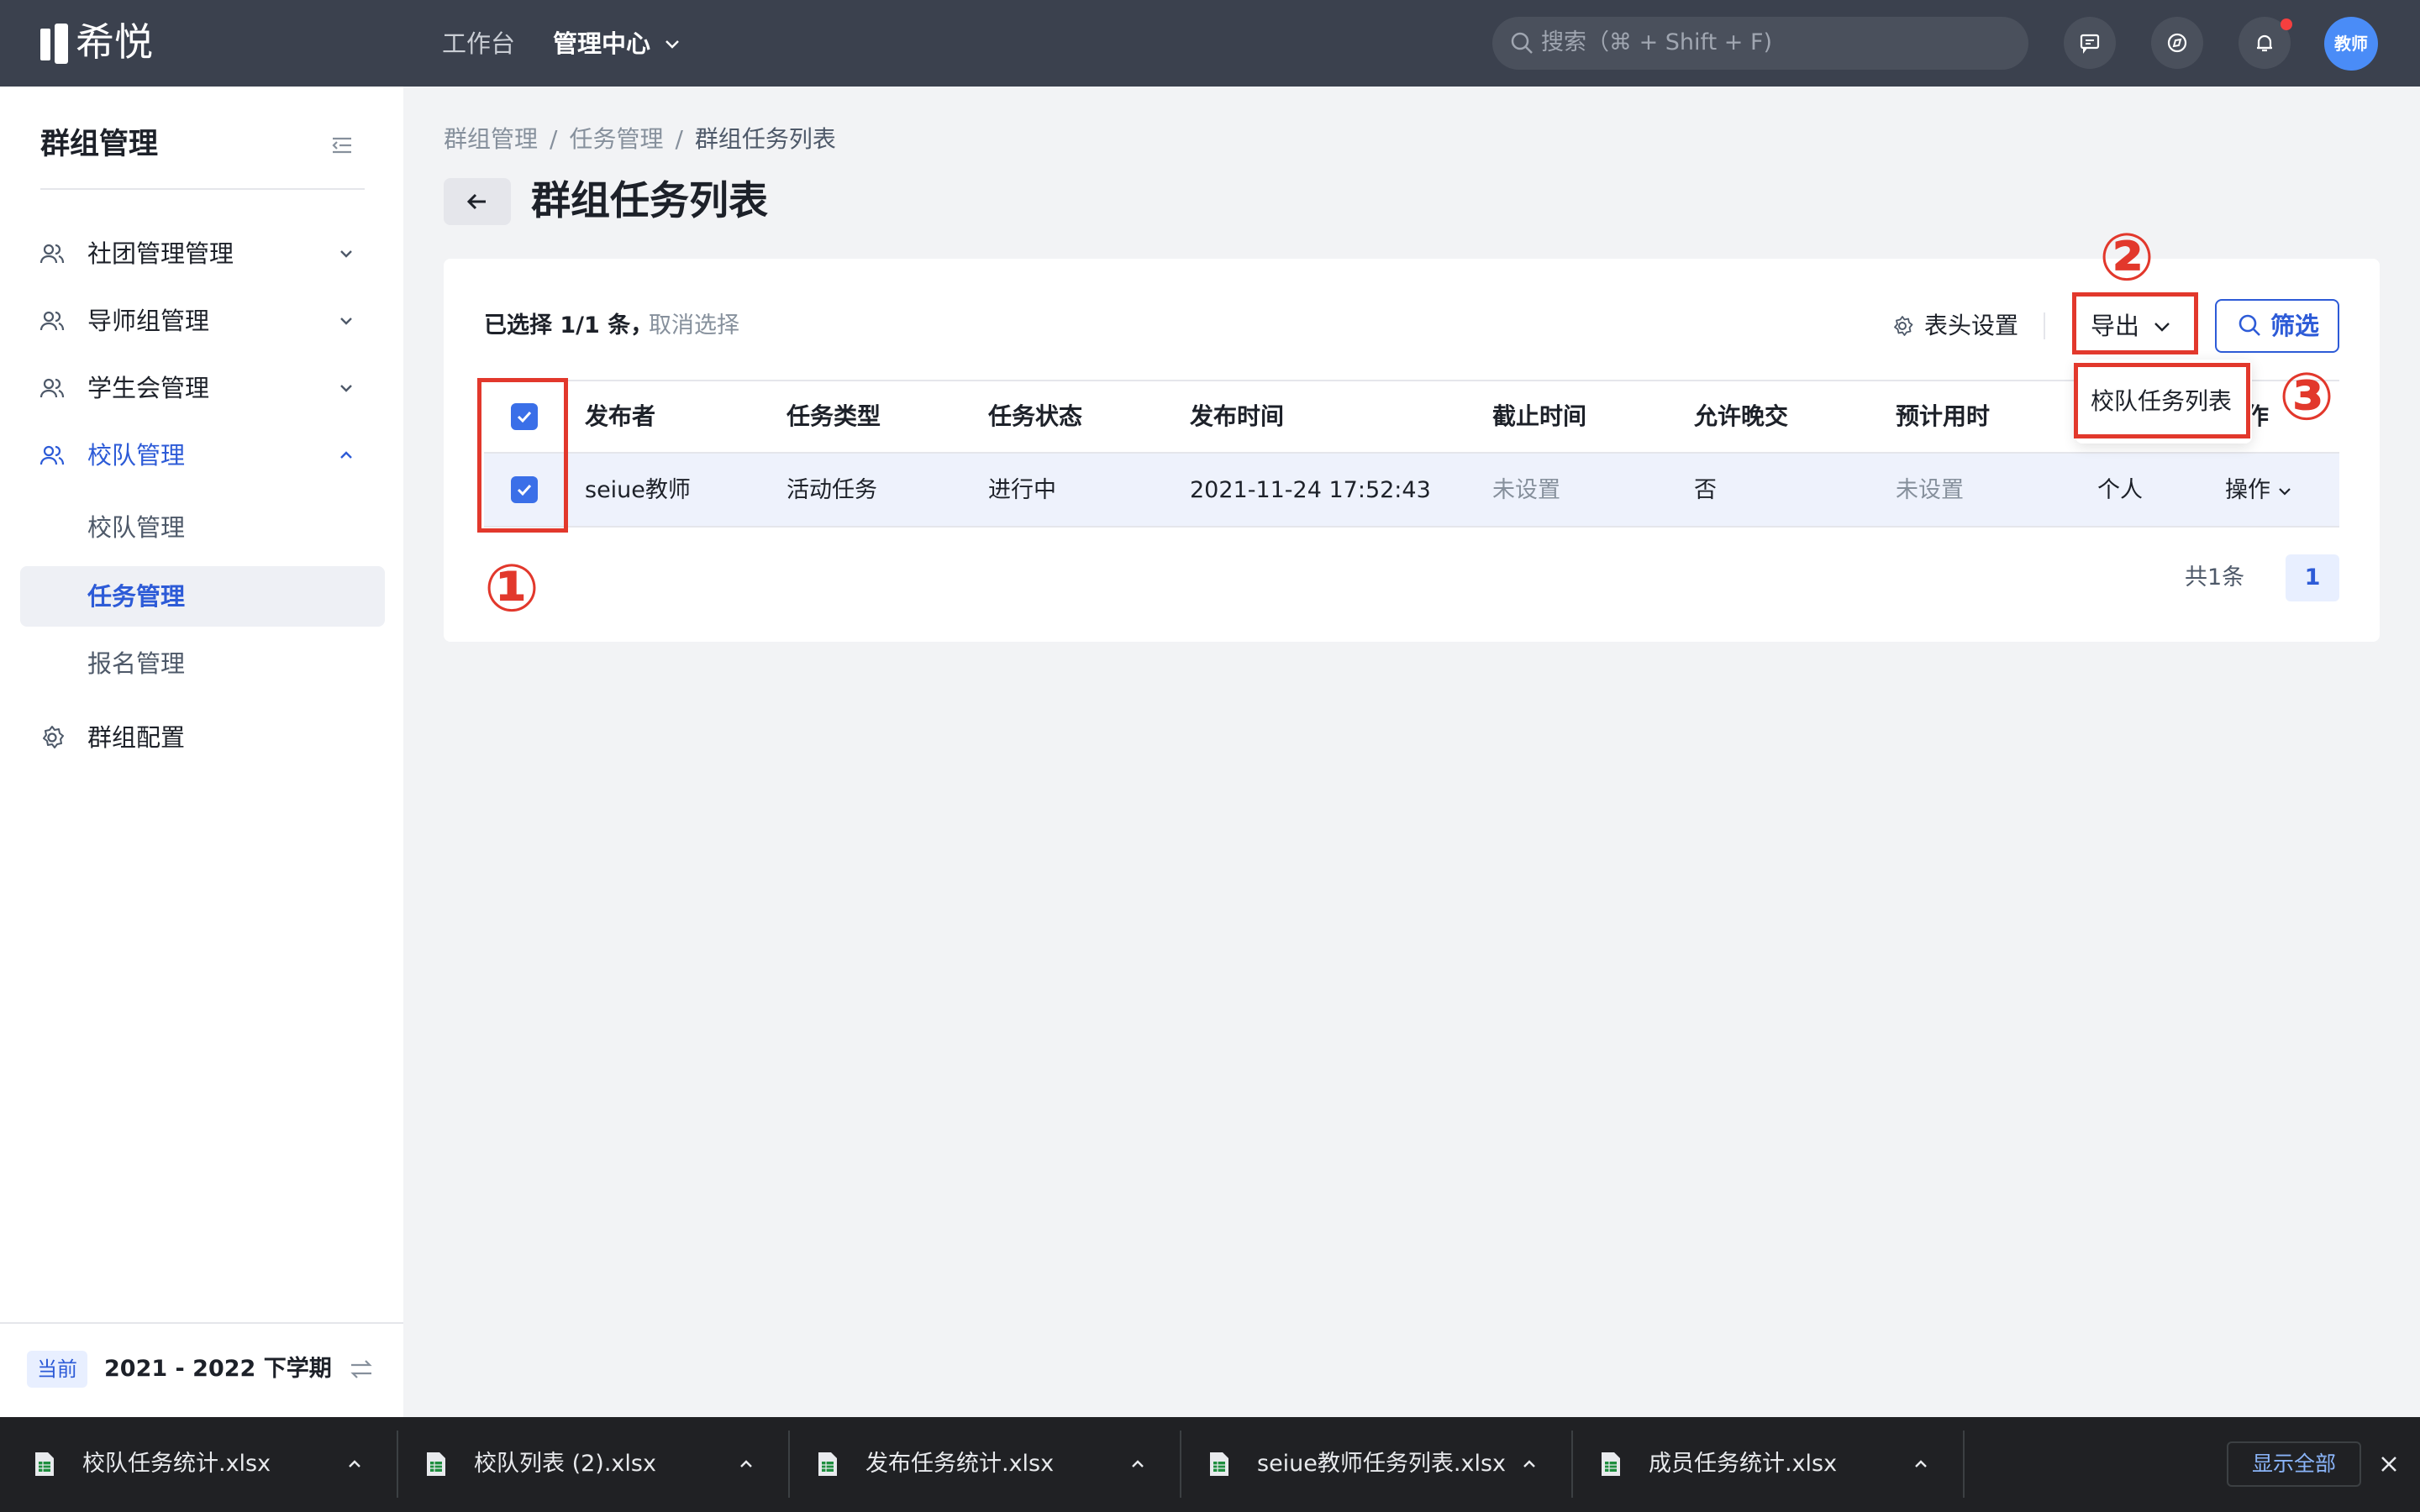 The width and height of the screenshot is (2420, 1512). What do you see at coordinates (1741, 416) in the screenshot?
I see `column-header-allow-late: 允许晚交` at bounding box center [1741, 416].